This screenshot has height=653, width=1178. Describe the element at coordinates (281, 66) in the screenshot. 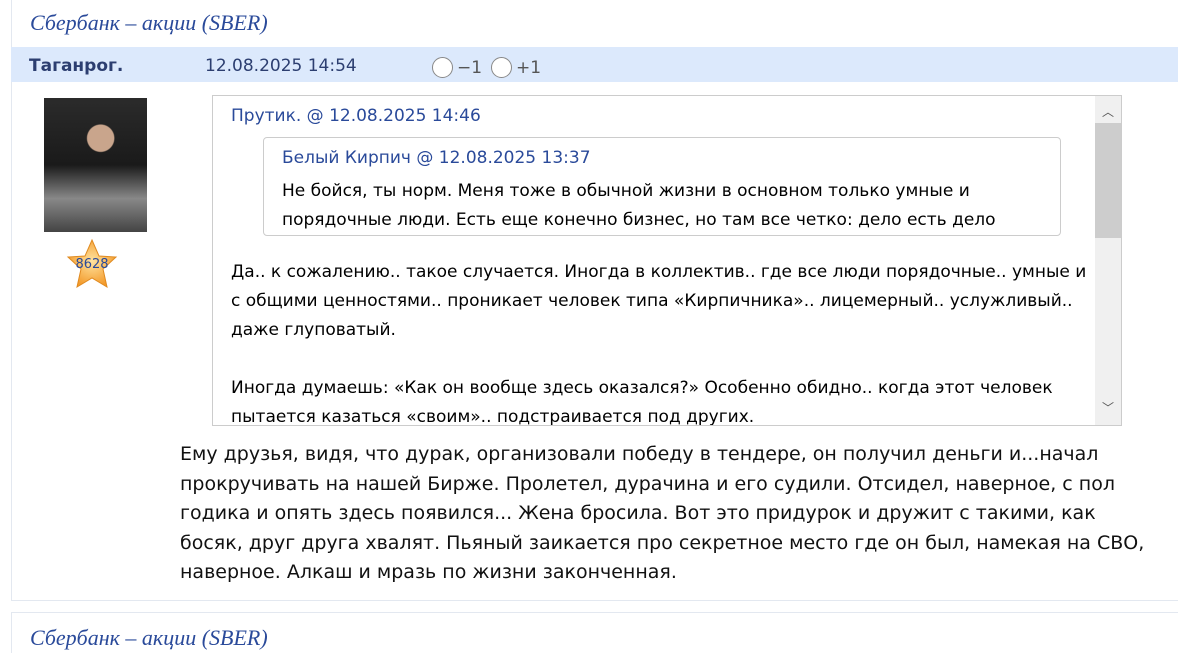

I see `post-date: 12.08.2025 14:54` at that location.